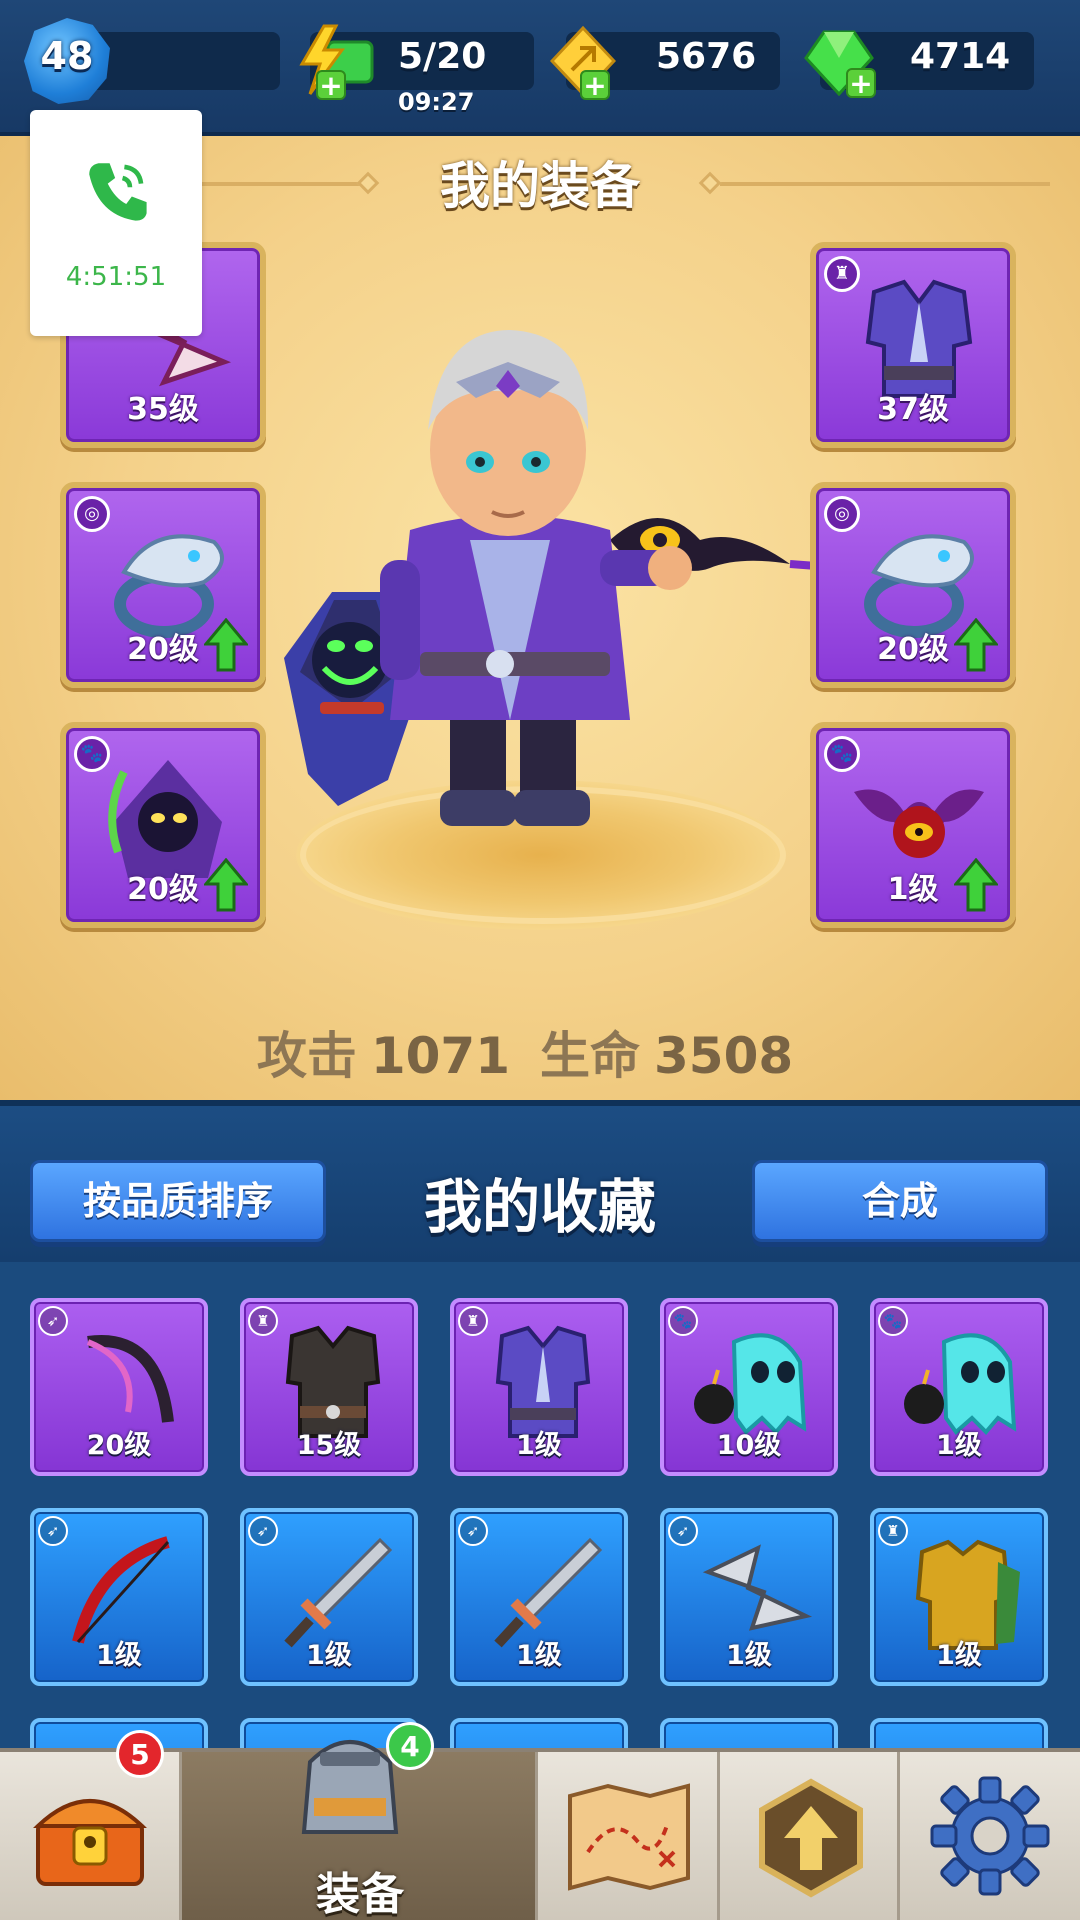 The height and width of the screenshot is (1920, 1080). What do you see at coordinates (163, 585) in the screenshot?
I see `equip-slot-ring-left: ◎ 20级` at bounding box center [163, 585].